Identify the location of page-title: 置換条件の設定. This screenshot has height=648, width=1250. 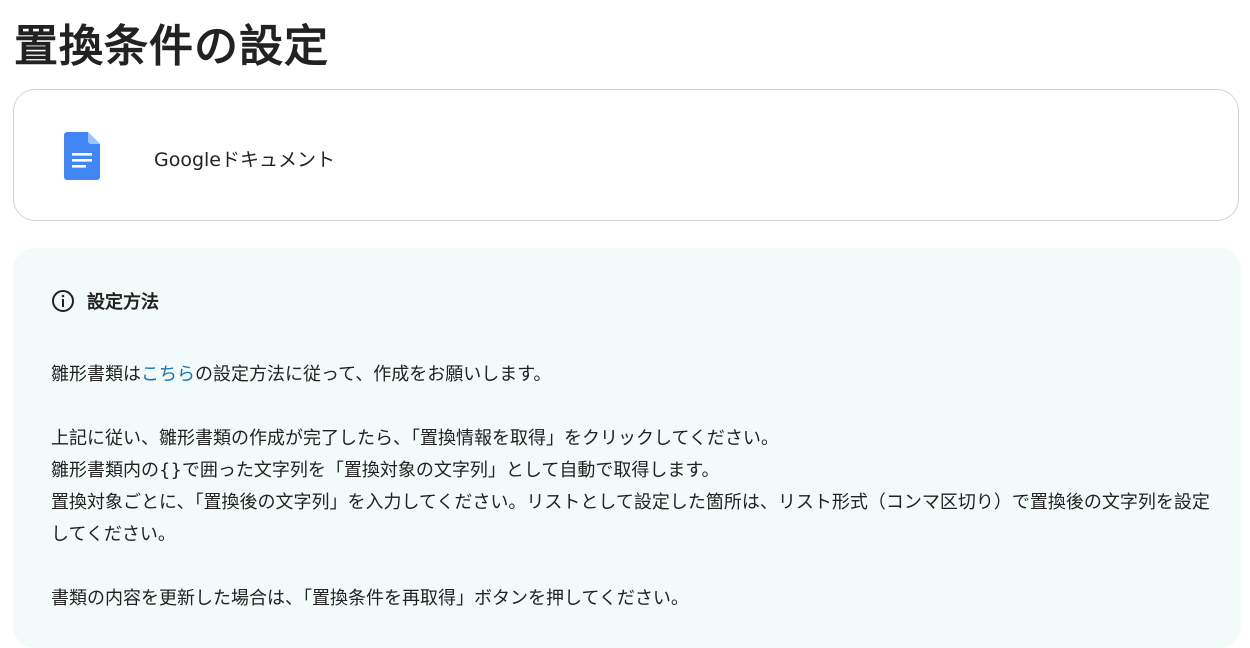
(171, 46).